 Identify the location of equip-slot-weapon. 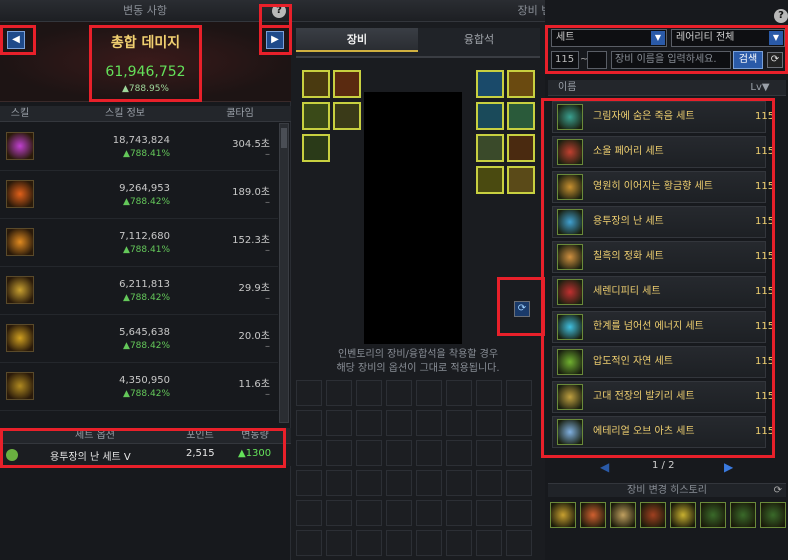
(316, 84).